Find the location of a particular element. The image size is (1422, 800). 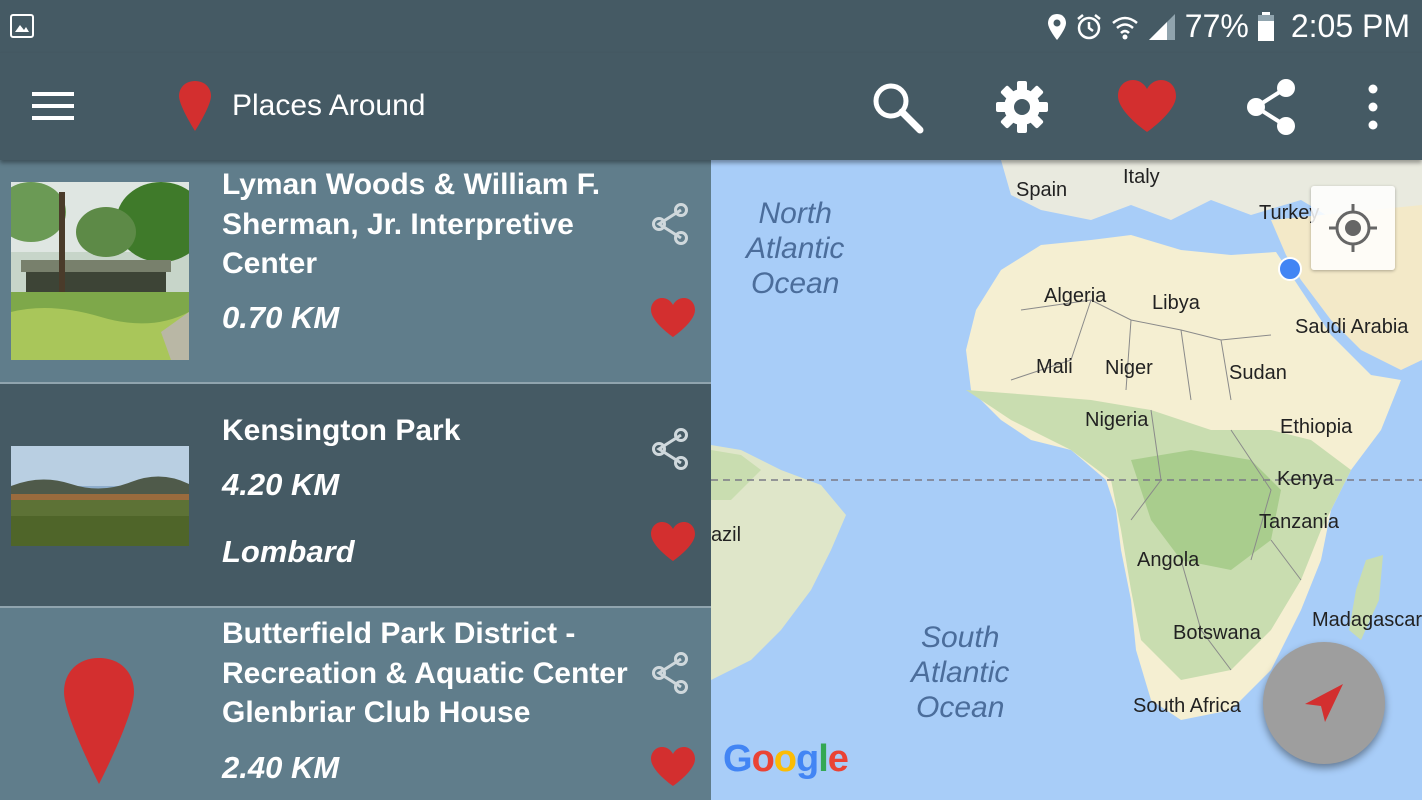

location-icon is located at coordinates (1056, 26).